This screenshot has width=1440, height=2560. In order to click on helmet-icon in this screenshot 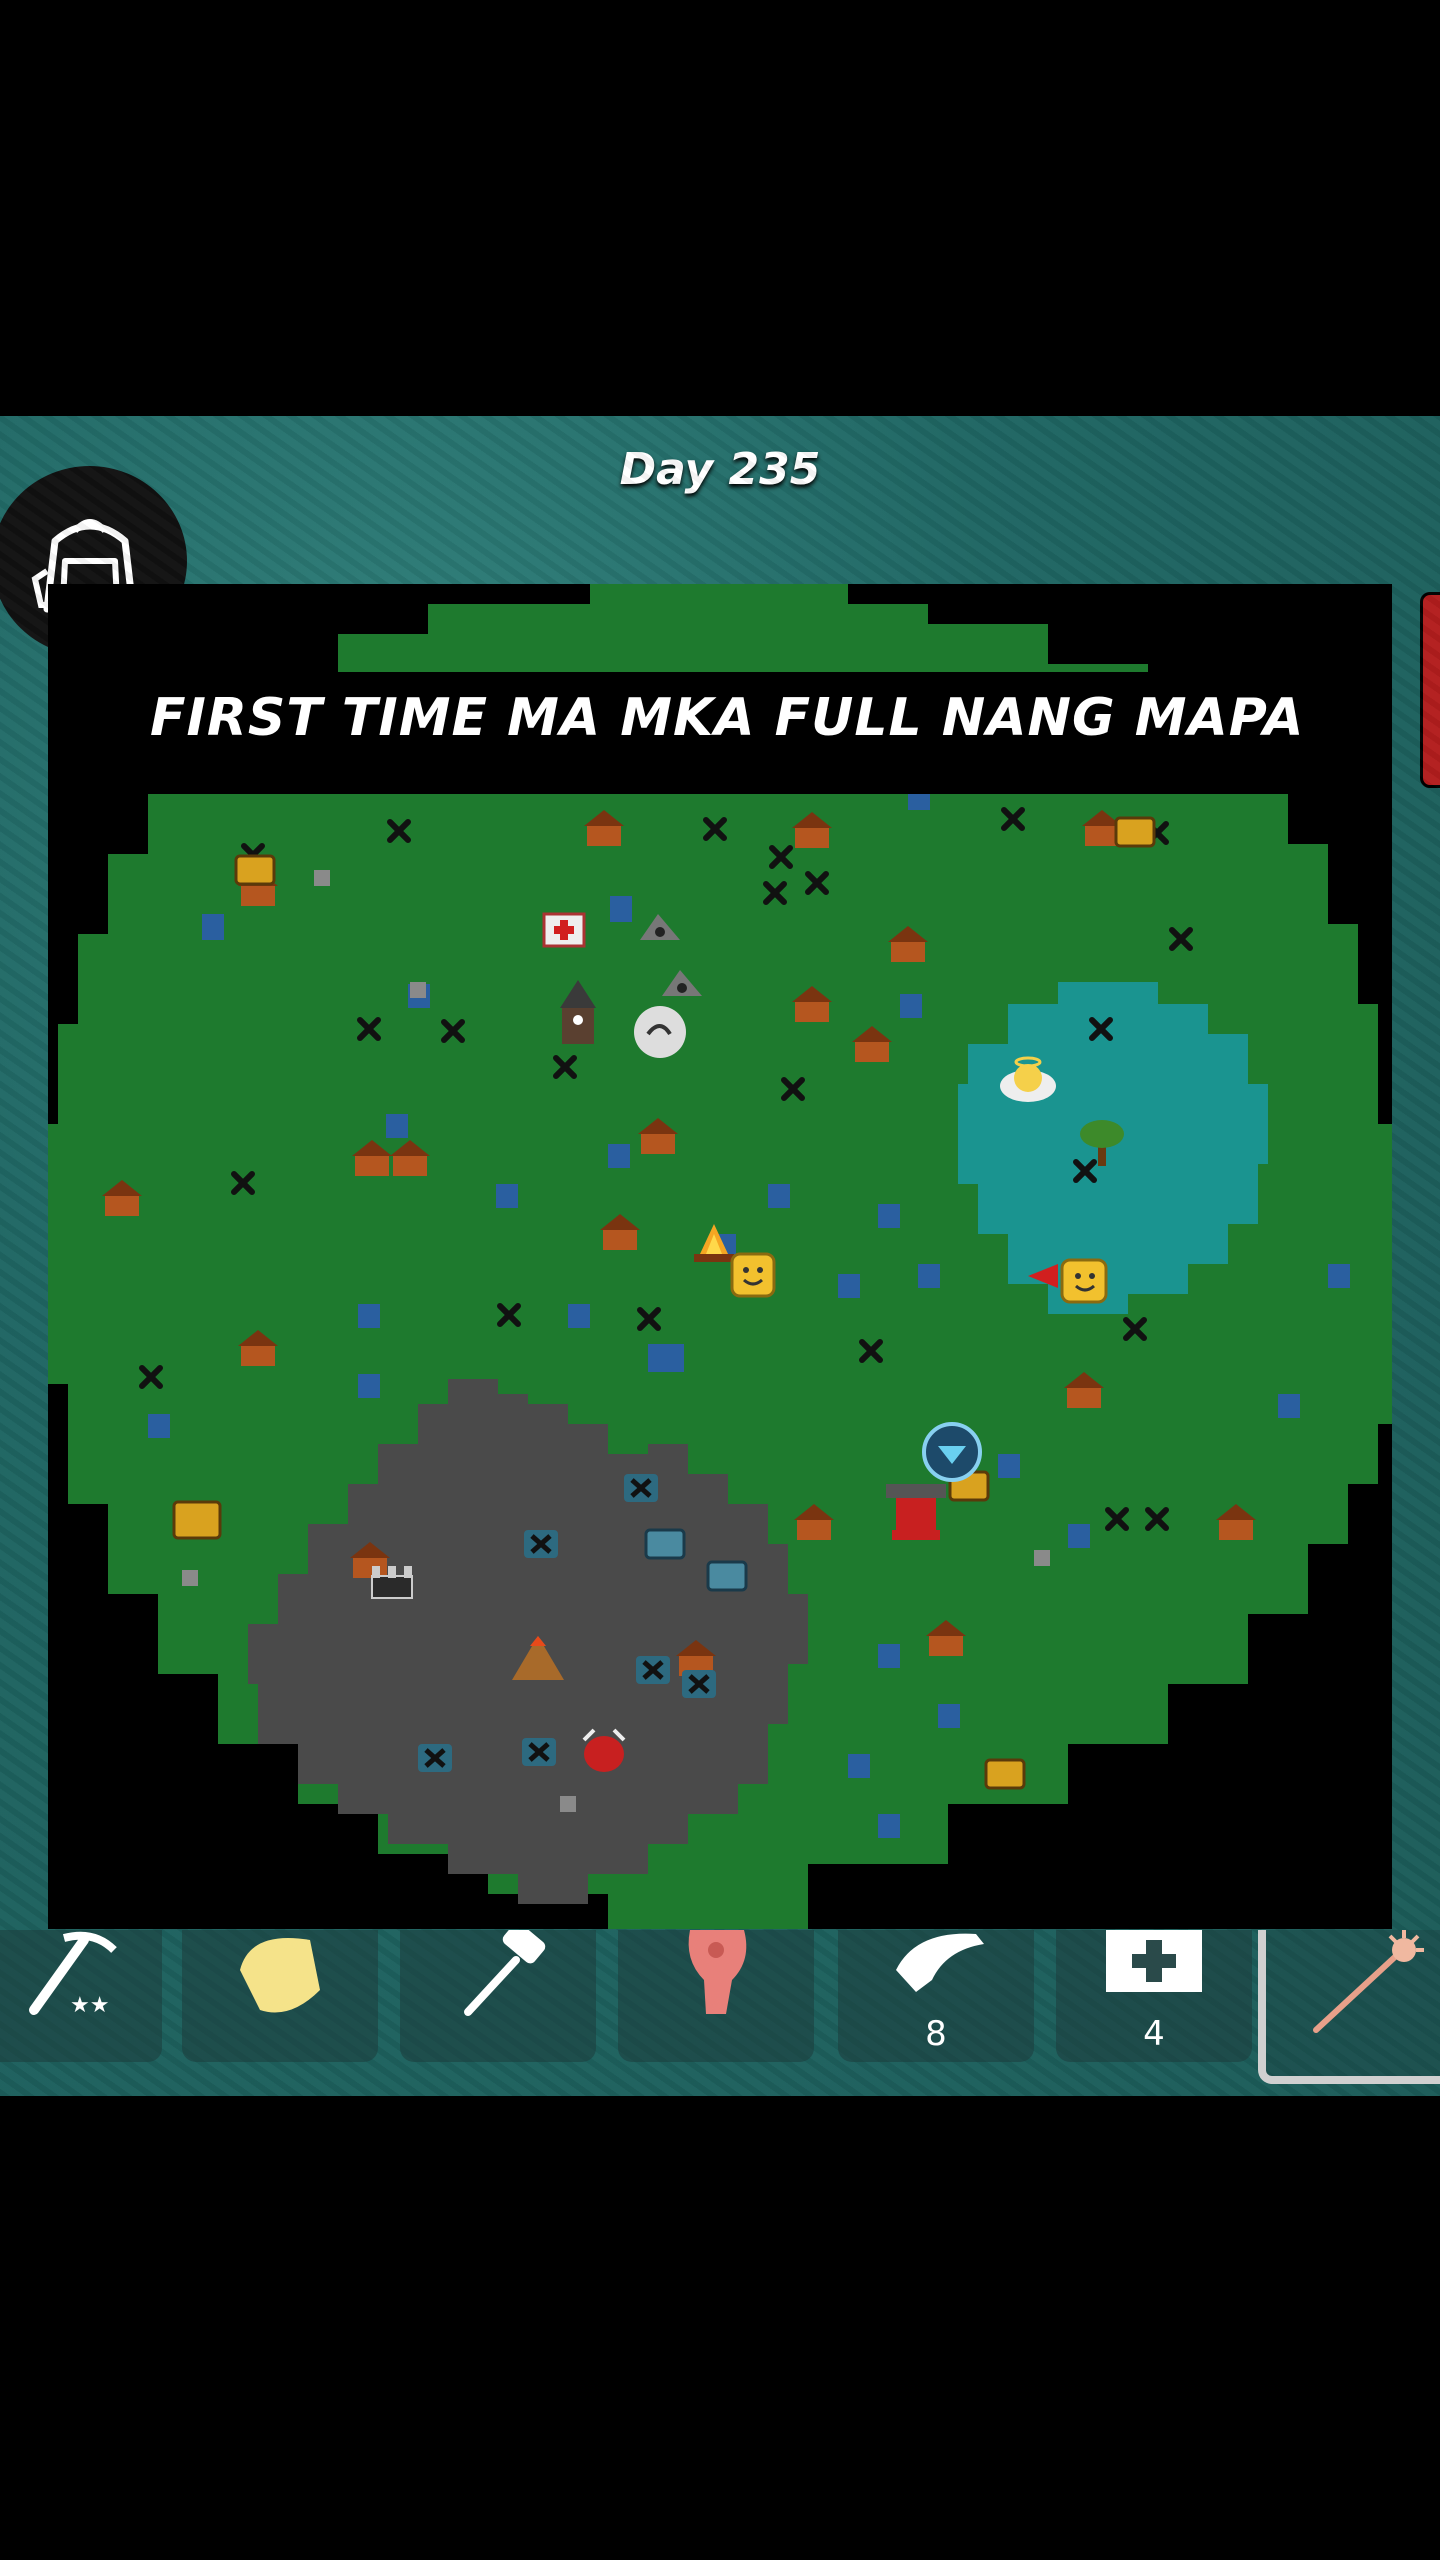, I will do `click(280, 1975)`.